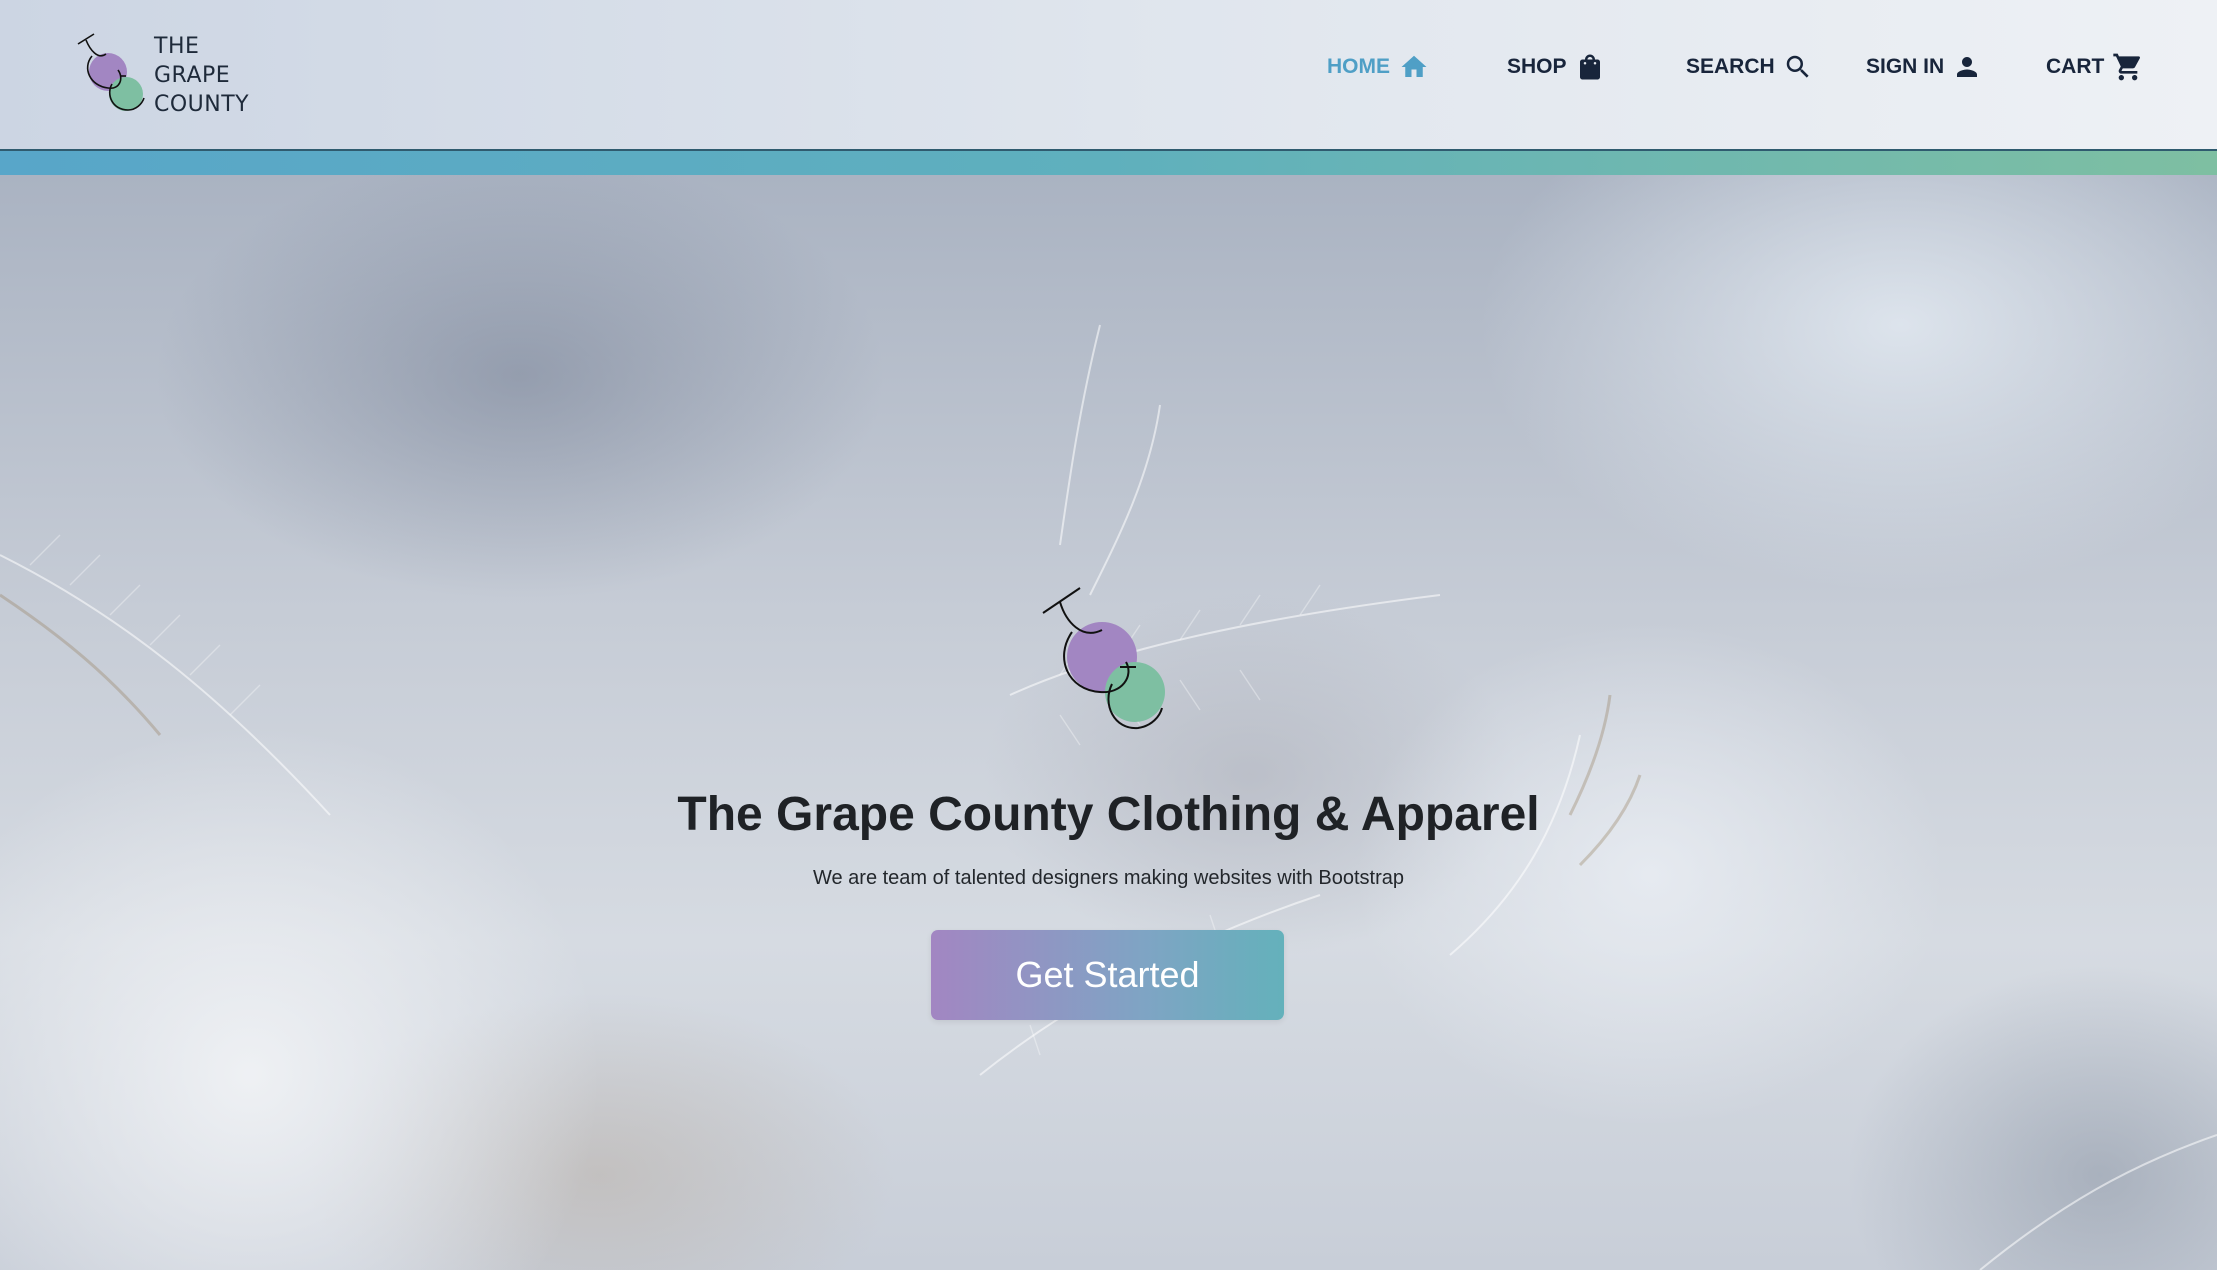 Image resolution: width=2217 pixels, height=1270 pixels. What do you see at coordinates (202, 104) in the screenshot?
I see `logo-line: COUNTY` at bounding box center [202, 104].